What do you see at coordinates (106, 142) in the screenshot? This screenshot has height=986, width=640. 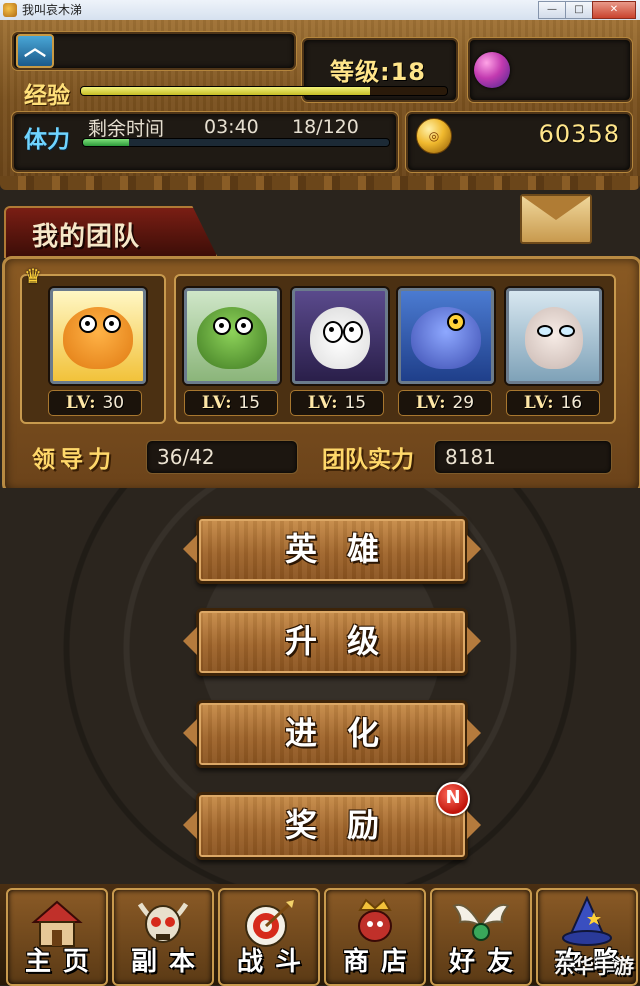 I see `stamina-bar-fill` at bounding box center [106, 142].